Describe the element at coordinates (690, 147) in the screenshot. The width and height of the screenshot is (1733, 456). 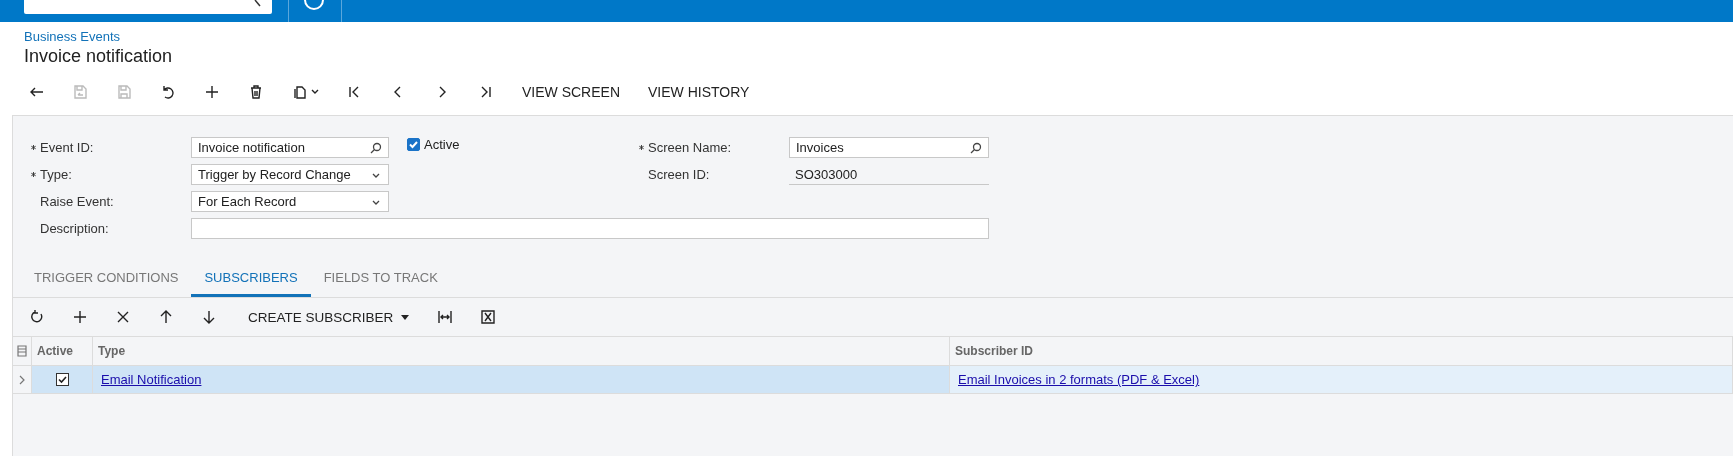
I see `field-label: Screen Name:` at that location.